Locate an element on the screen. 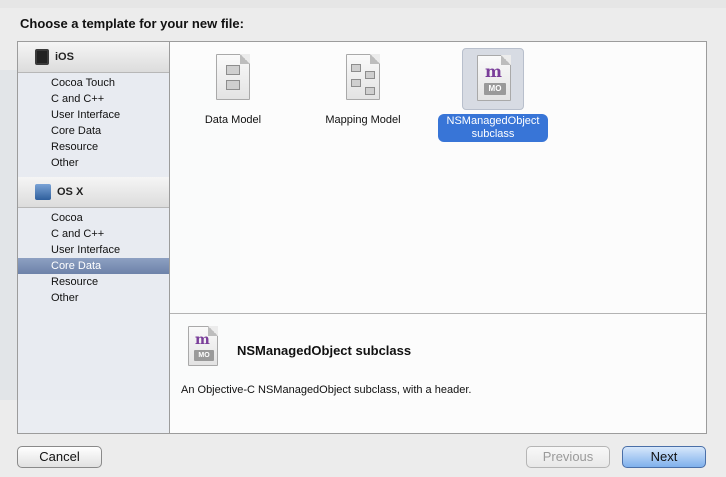  iphone-icon is located at coordinates (42, 57).